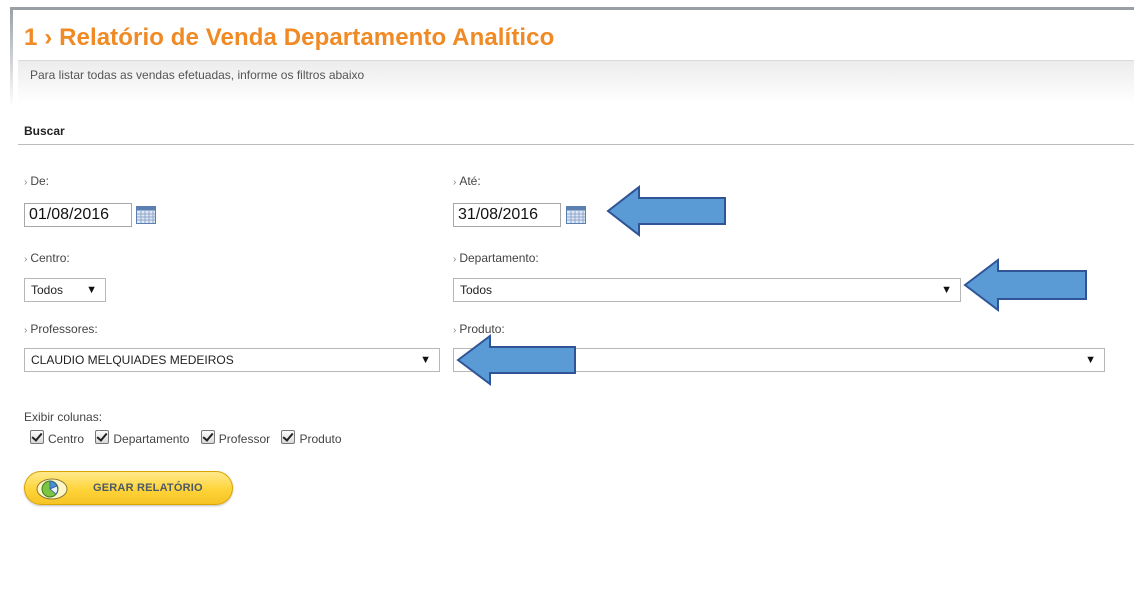 This screenshot has width=1134, height=590. I want to click on columns-label: Exibir colunas:, so click(63, 417).